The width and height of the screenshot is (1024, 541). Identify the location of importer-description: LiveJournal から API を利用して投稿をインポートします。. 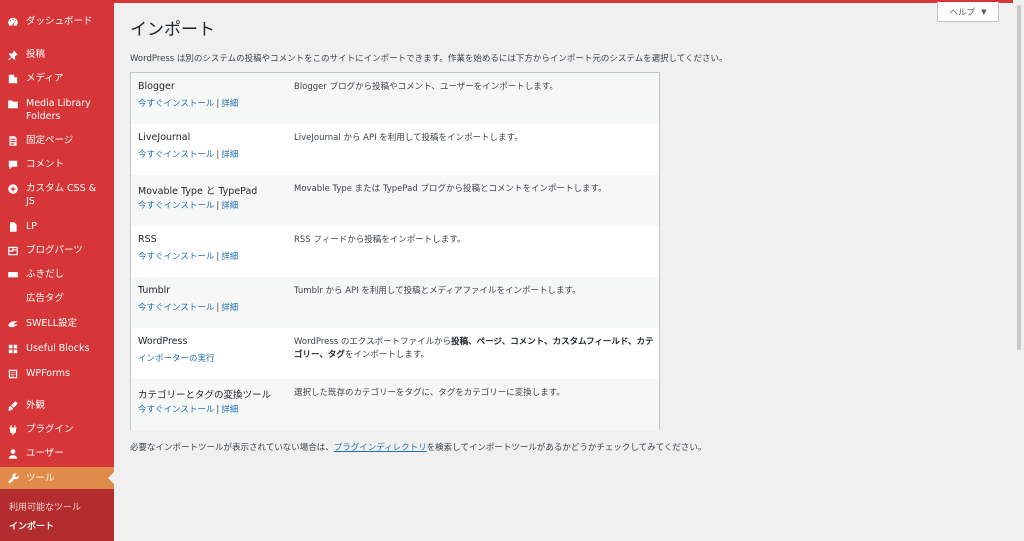
(408, 138).